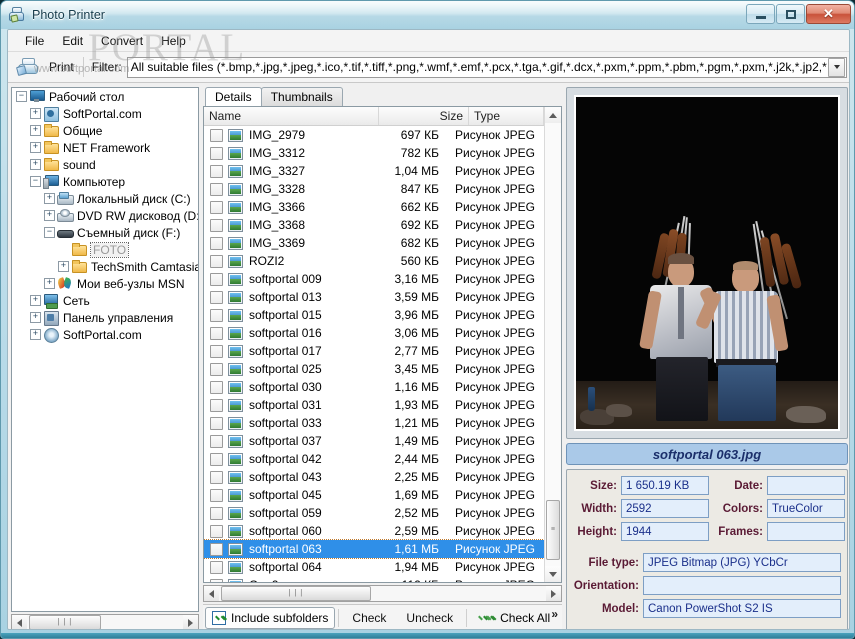 The height and width of the screenshot is (639, 855). I want to click on tree-node: + DVD RW дисковод (D:, so click(105, 215).